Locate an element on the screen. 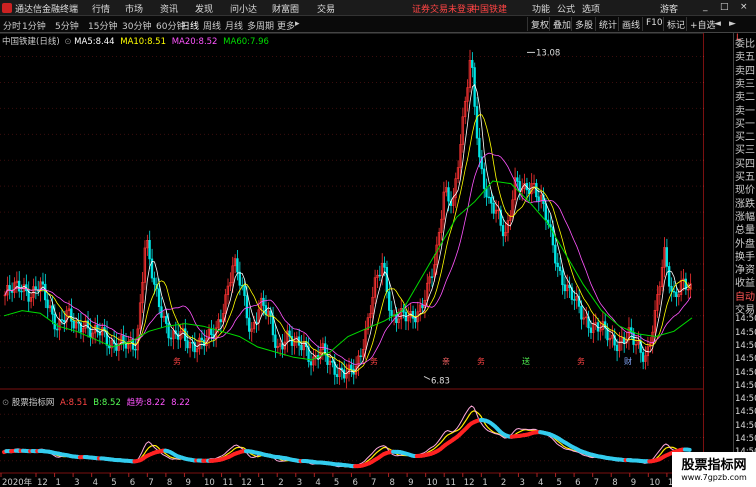 This screenshot has width=756, height=487. period-30min: 30分钟 is located at coordinates (136, 25).